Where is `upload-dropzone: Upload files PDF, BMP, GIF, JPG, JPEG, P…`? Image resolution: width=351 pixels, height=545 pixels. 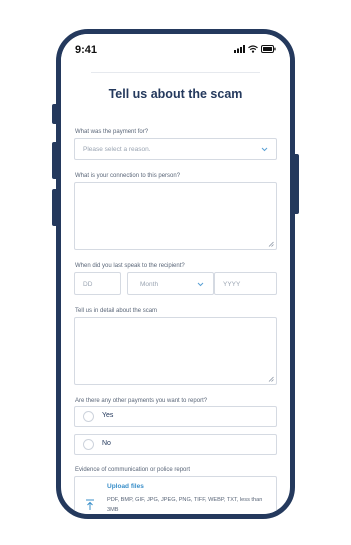
upload-dropzone: Upload files PDF, BMP, GIF, JPG, JPEG, P… is located at coordinates (175, 495).